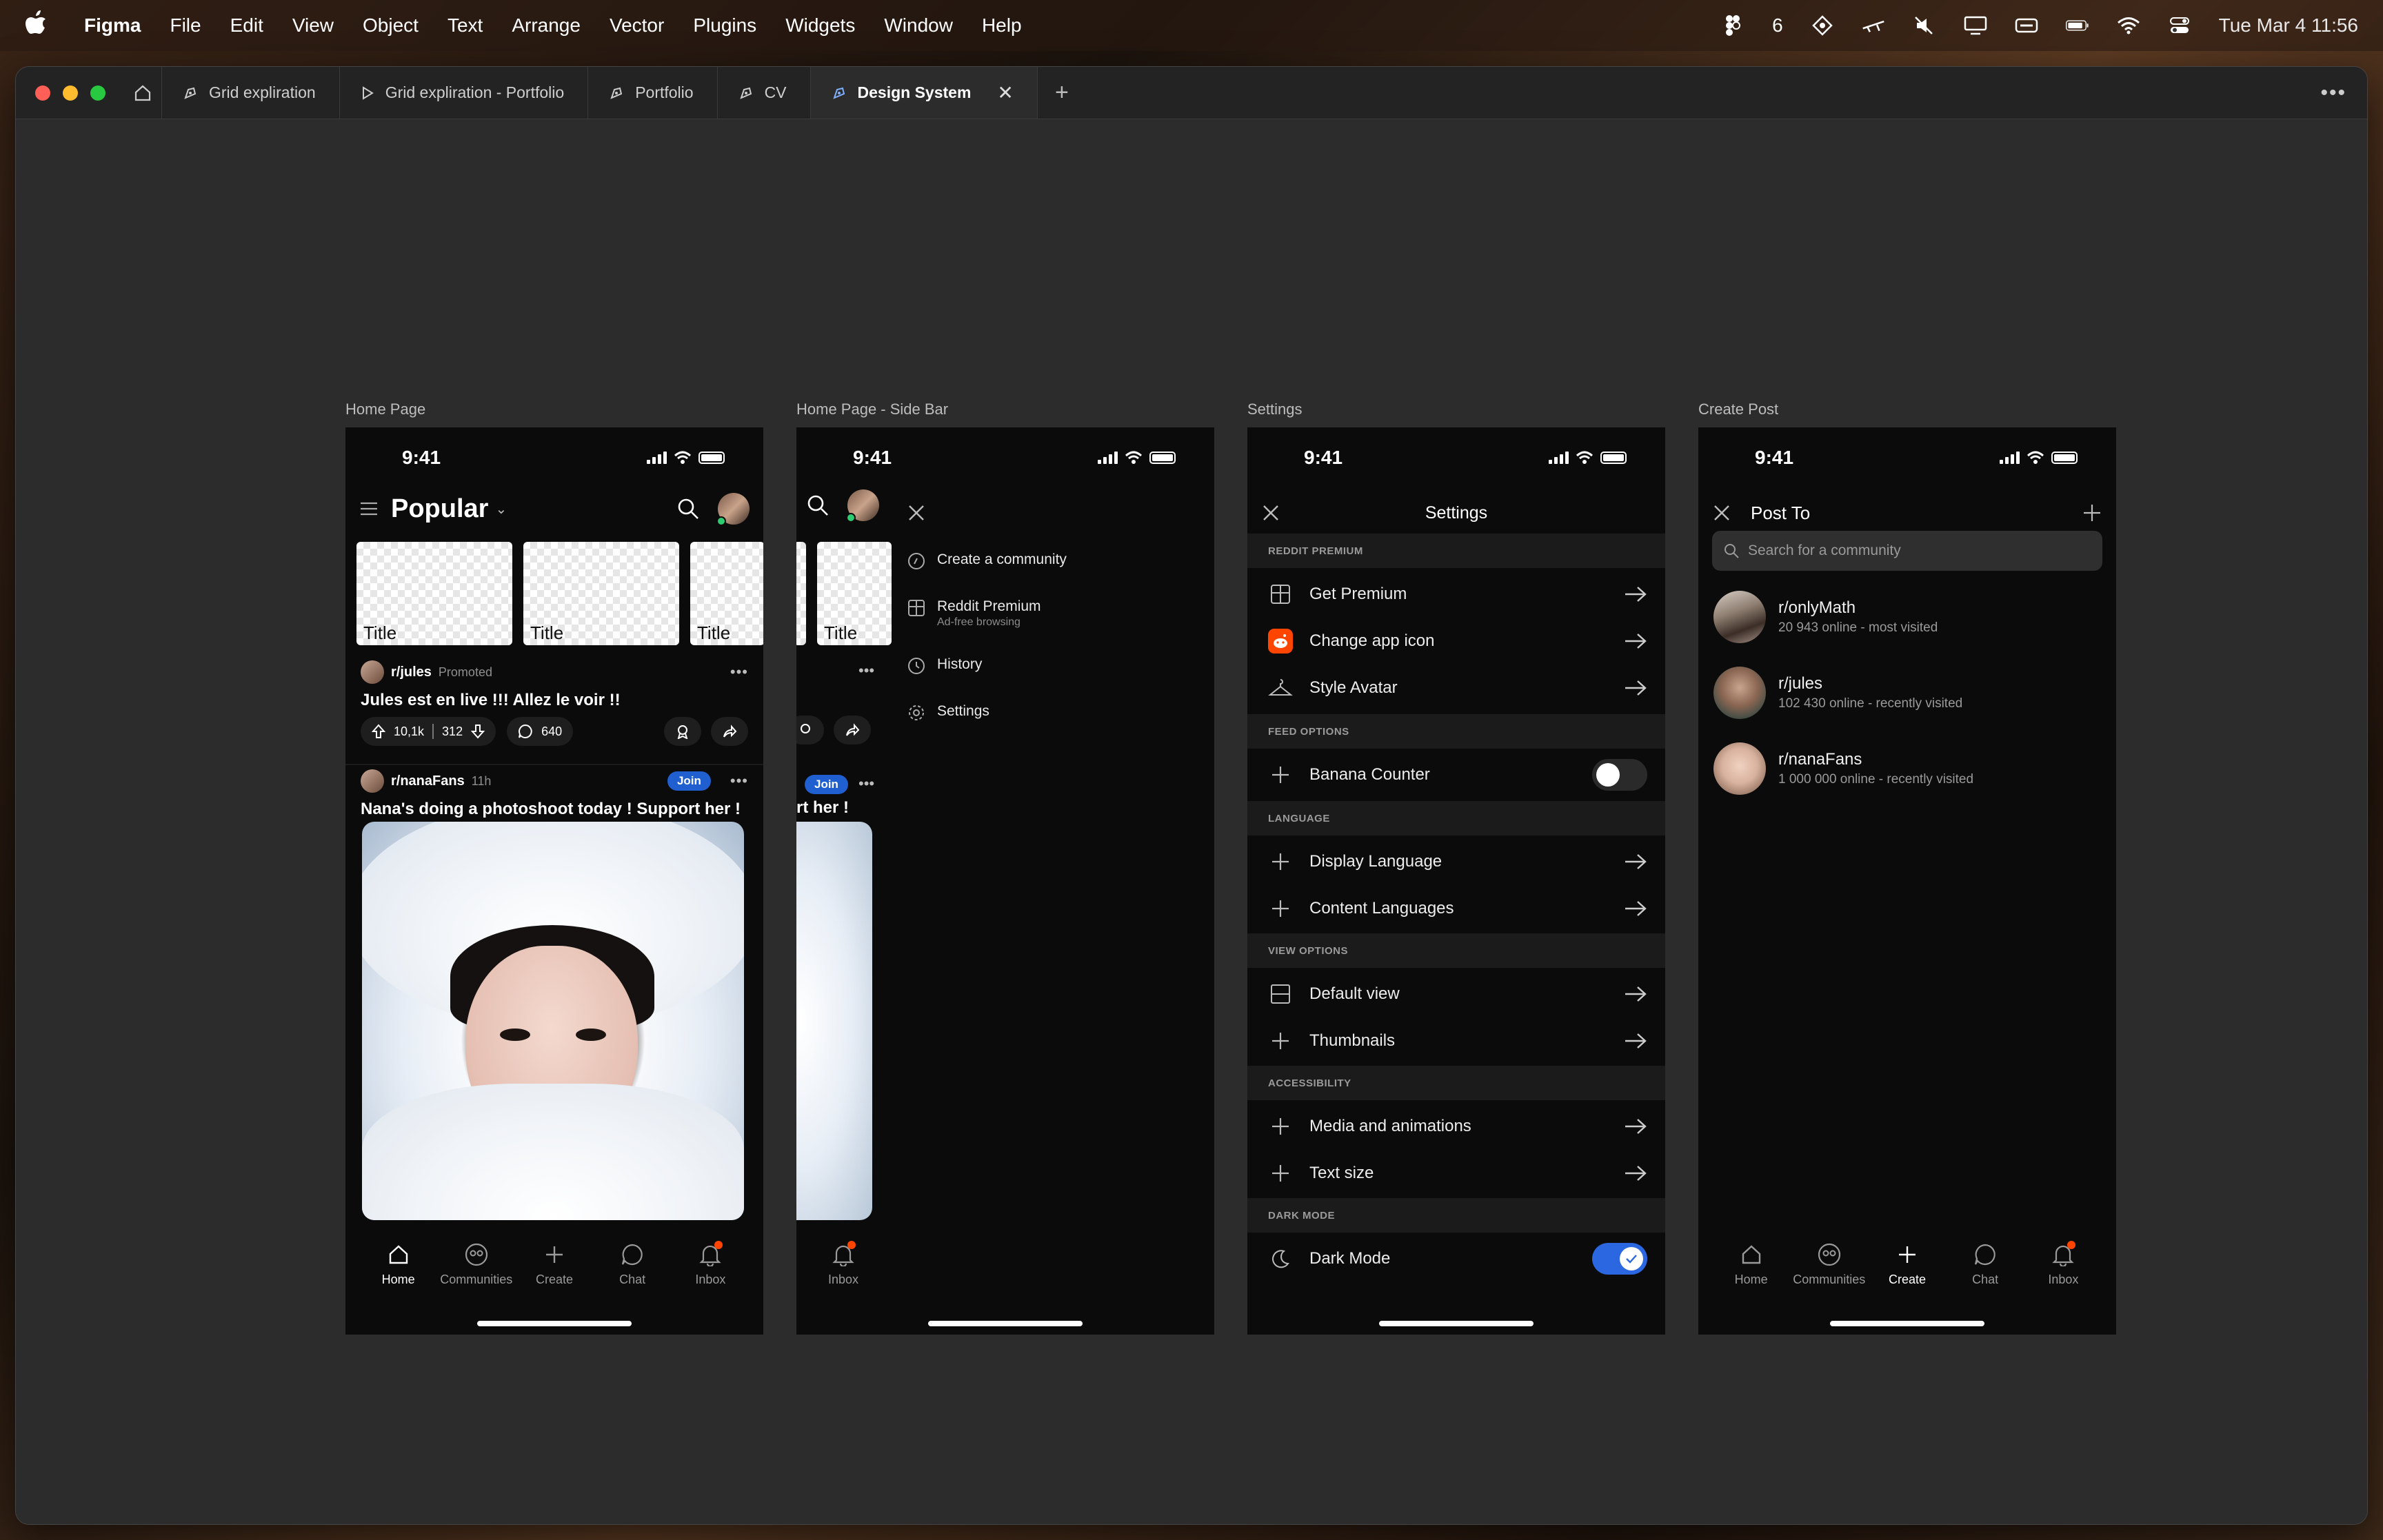  Describe the element at coordinates (1270, 513) in the screenshot. I see `close-icon` at that location.